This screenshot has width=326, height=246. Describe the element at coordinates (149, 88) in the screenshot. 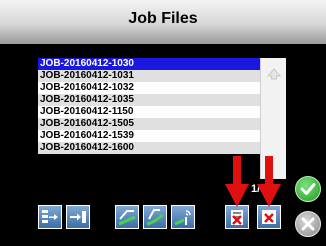

I see `job-list-item: JOB-20160412-1032` at that location.